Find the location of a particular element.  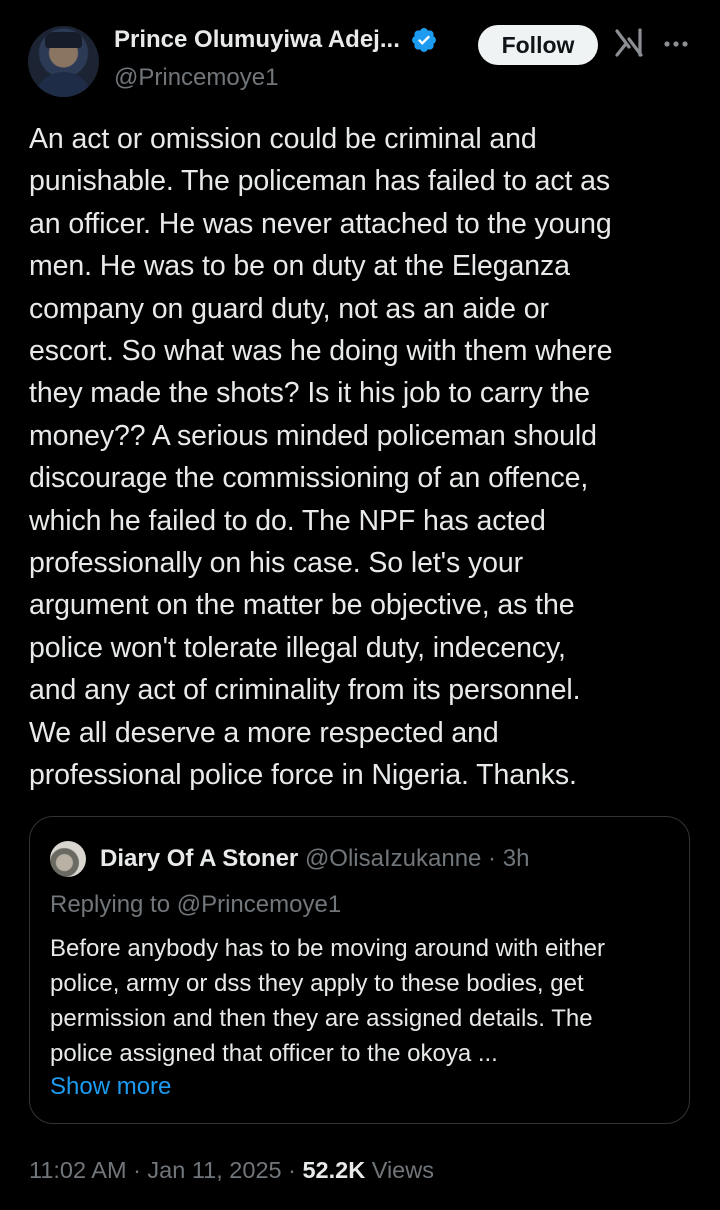

quoted-author-avatar is located at coordinates (68, 859).